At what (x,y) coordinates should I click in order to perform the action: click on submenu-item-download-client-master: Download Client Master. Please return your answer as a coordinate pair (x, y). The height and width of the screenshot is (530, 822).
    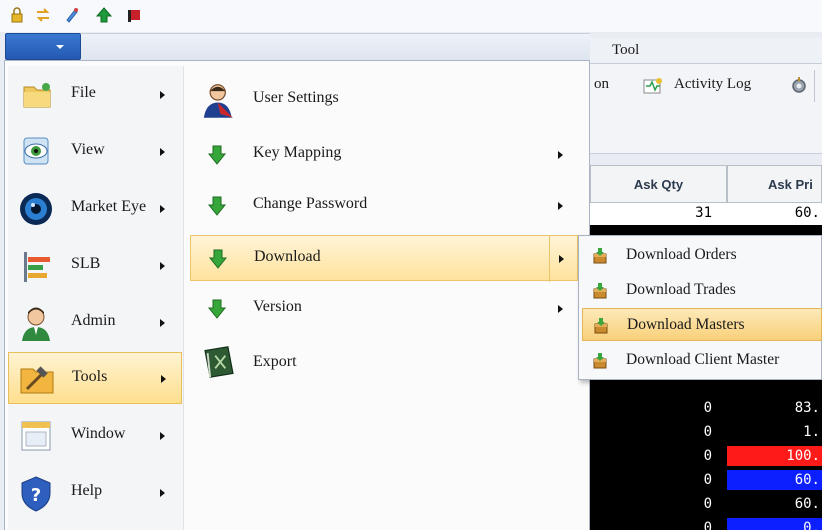
    Looking at the image, I should click on (702, 360).